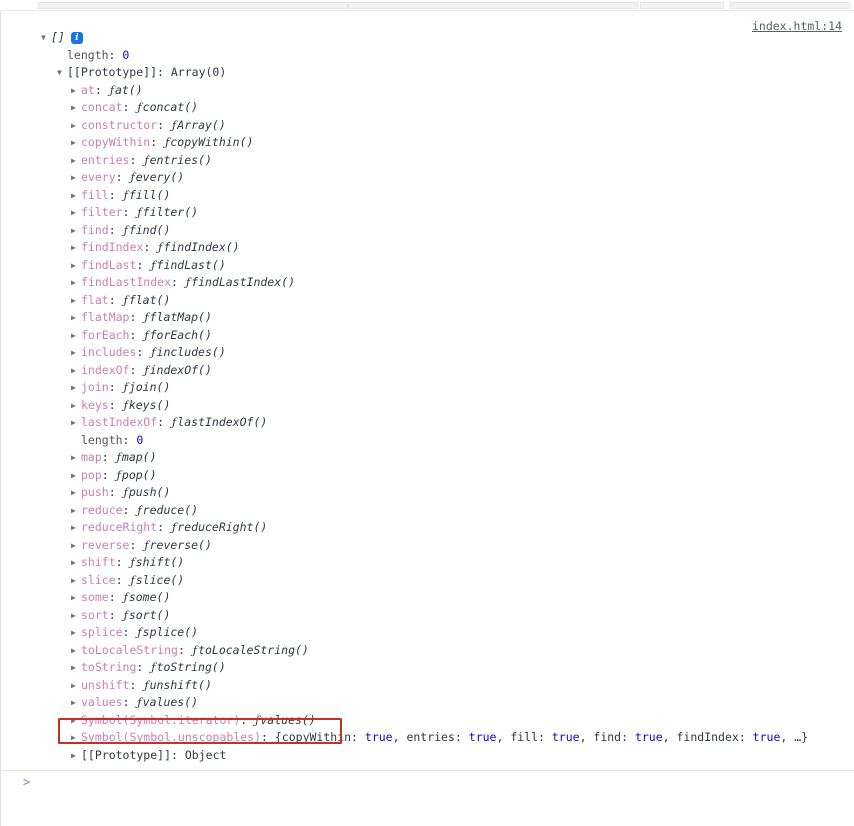  Describe the element at coordinates (427, 798) in the screenshot. I see `console-prompt-row: >` at that location.